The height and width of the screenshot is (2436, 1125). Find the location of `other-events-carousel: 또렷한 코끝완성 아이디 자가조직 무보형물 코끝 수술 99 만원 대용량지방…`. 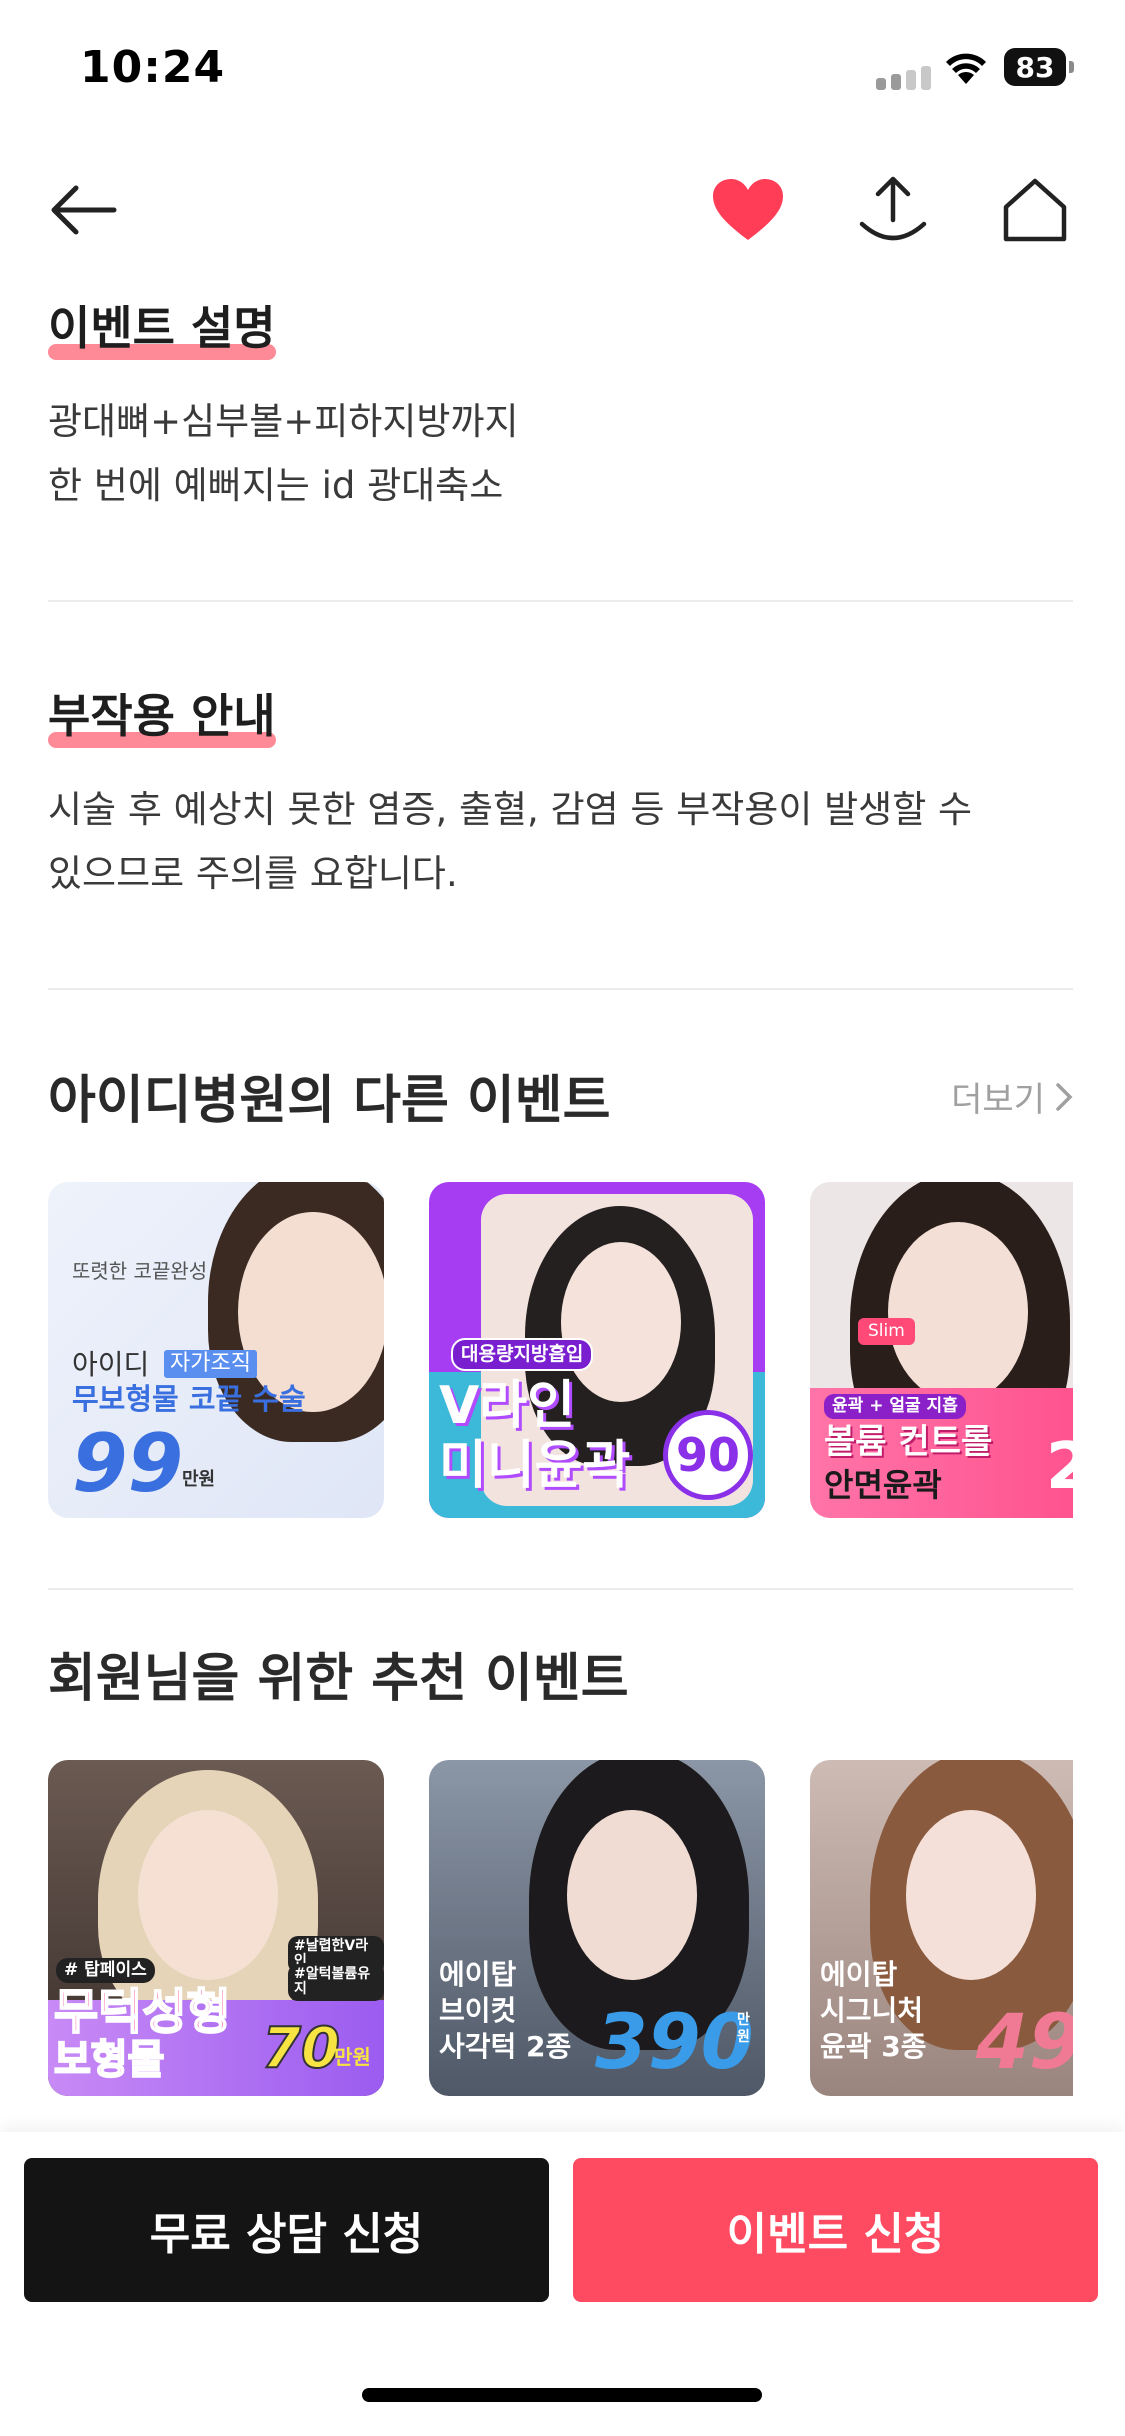

other-events-carousel: 또렷한 코끝완성 아이디 자가조직 무보형물 코끝 수술 99 만원 대용량지방… is located at coordinates (560, 1350).